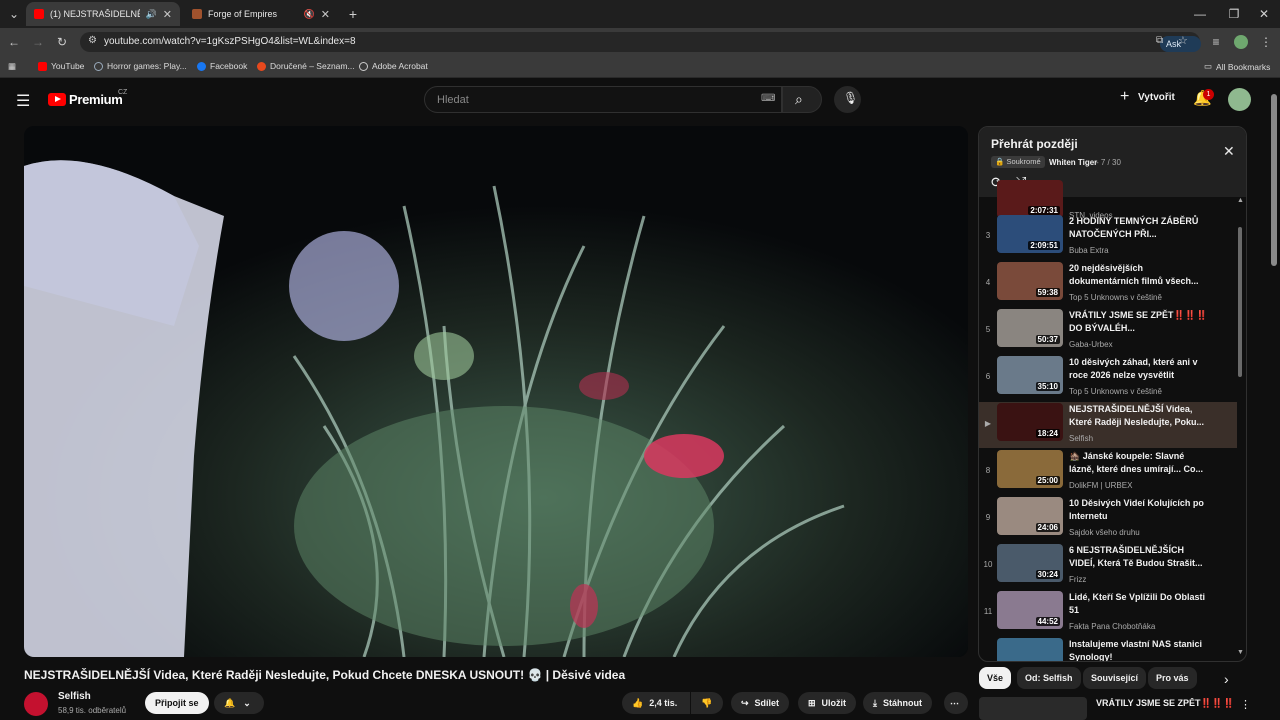 The width and height of the screenshot is (1280, 720). Describe the element at coordinates (353, 14) in the screenshot. I see `new-tab-icon: +` at that location.